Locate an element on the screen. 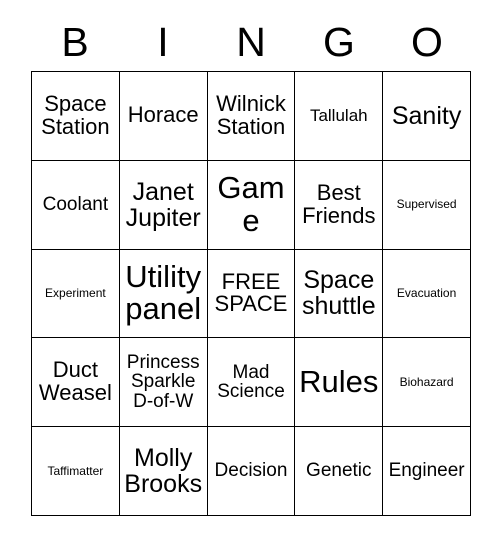 This screenshot has width=500, height=544. bingo-cell-label: Horace is located at coordinates (163, 115).